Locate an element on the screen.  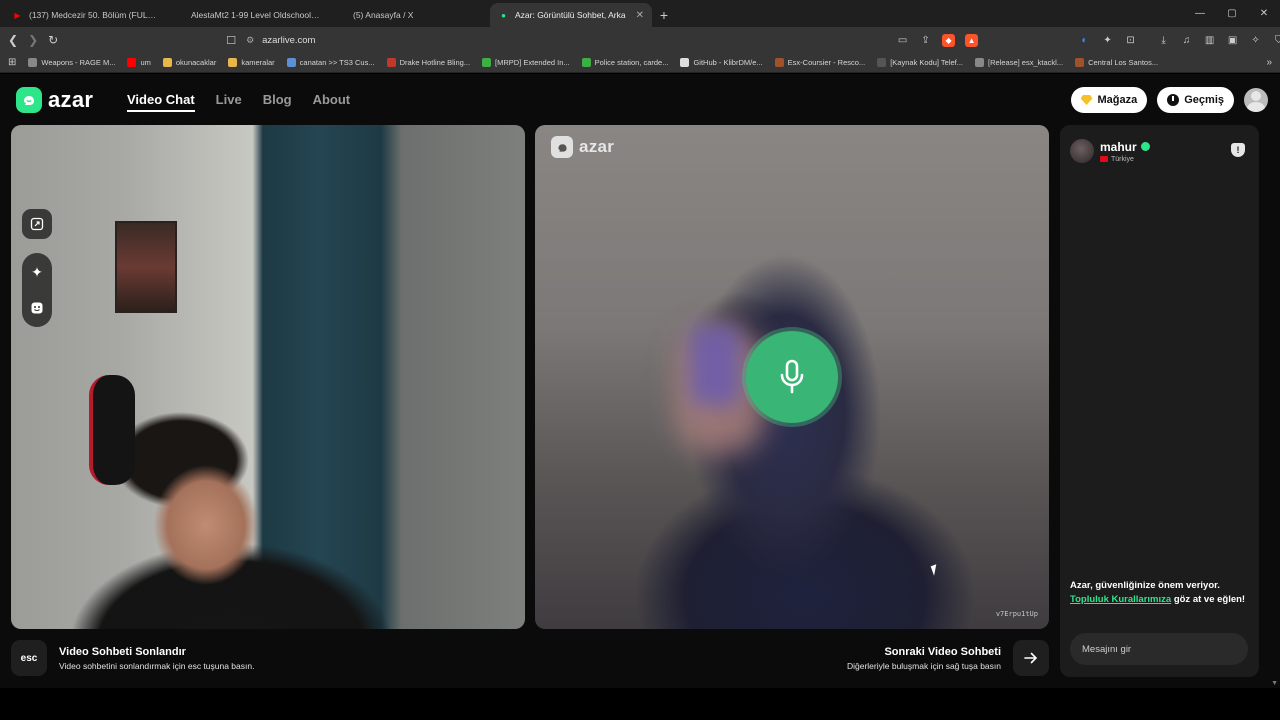
minimize-button: — is located at coordinates (1200, 13).